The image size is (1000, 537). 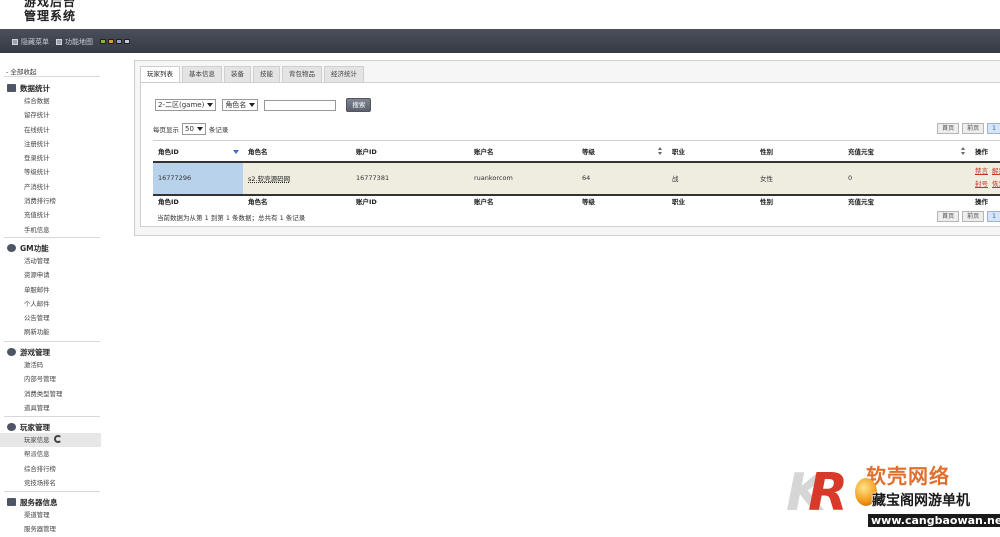 What do you see at coordinates (50, 230) in the screenshot?
I see `sidebar-item: 手机信息` at bounding box center [50, 230].